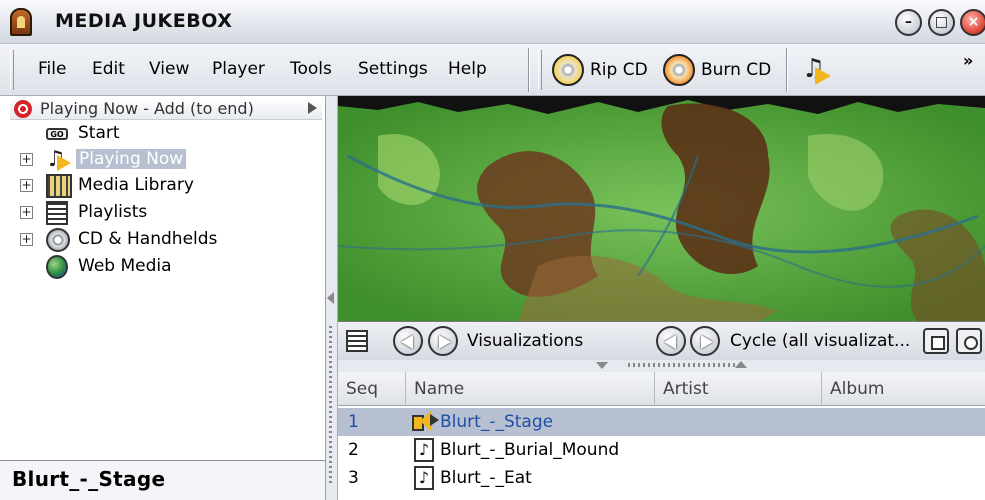  Describe the element at coordinates (443, 341) in the screenshot. I see `next-visualization-button` at that location.